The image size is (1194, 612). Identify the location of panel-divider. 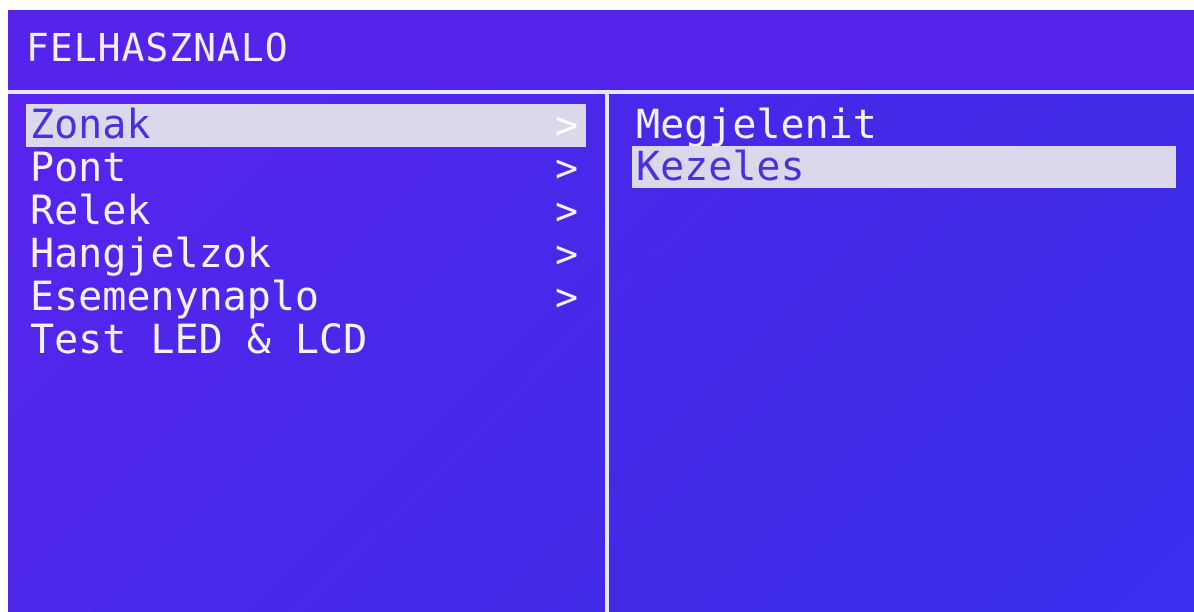
(607, 353).